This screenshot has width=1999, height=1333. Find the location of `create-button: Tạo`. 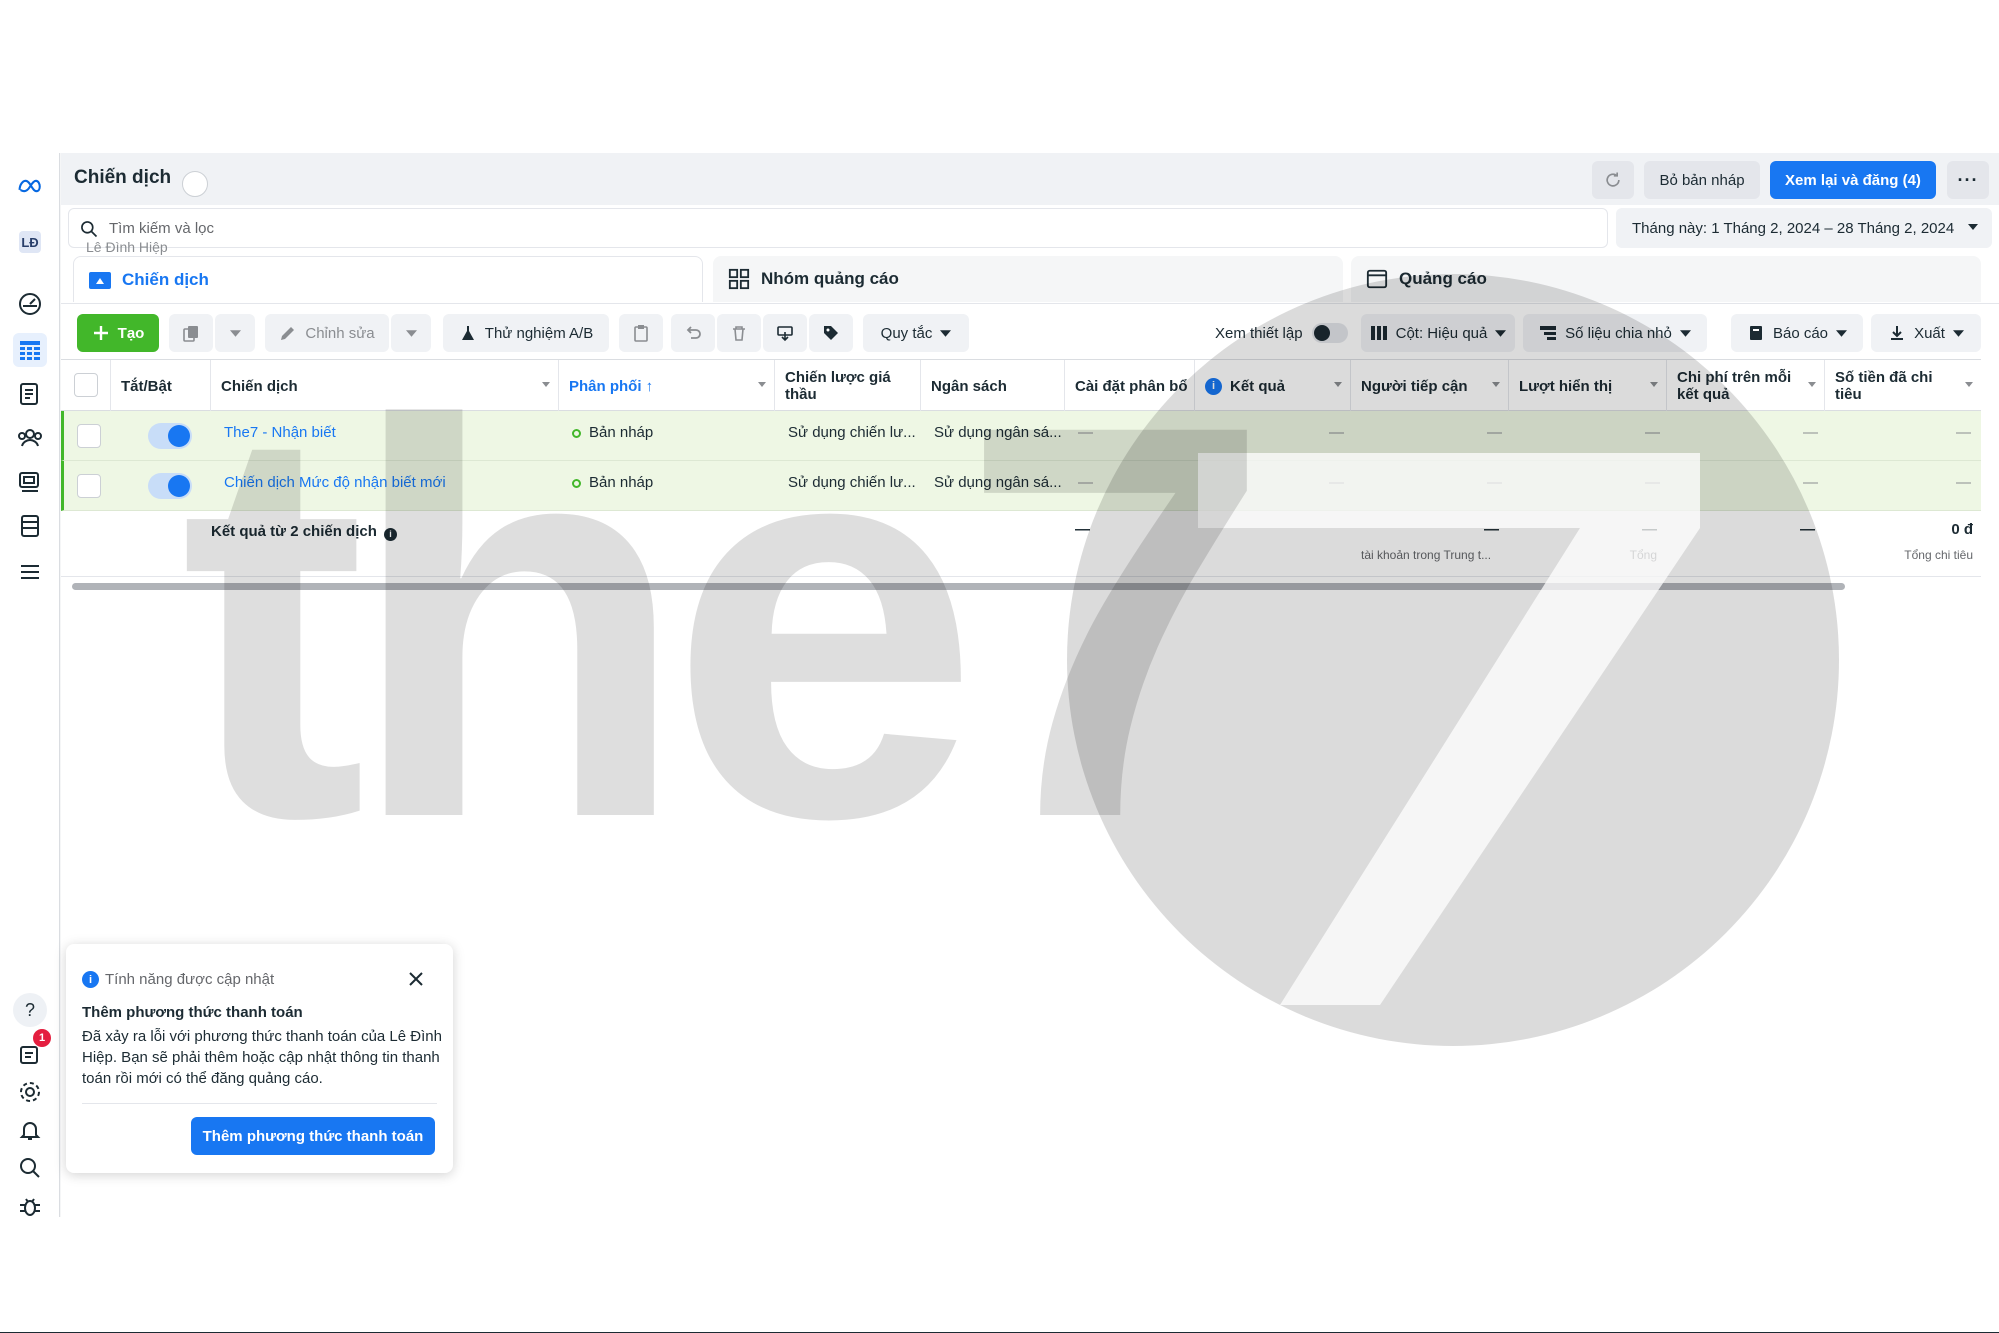

create-button: Tạo is located at coordinates (118, 333).